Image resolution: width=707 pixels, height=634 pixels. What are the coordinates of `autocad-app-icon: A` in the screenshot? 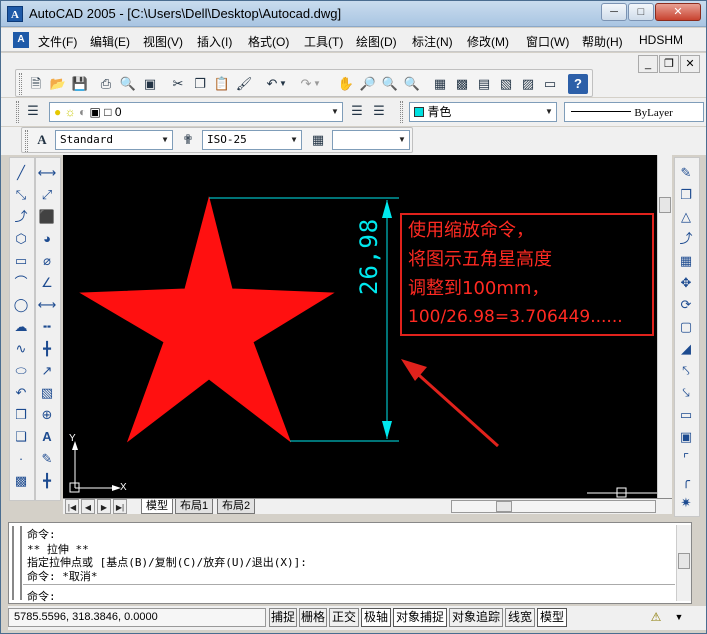 It's located at (15, 14).